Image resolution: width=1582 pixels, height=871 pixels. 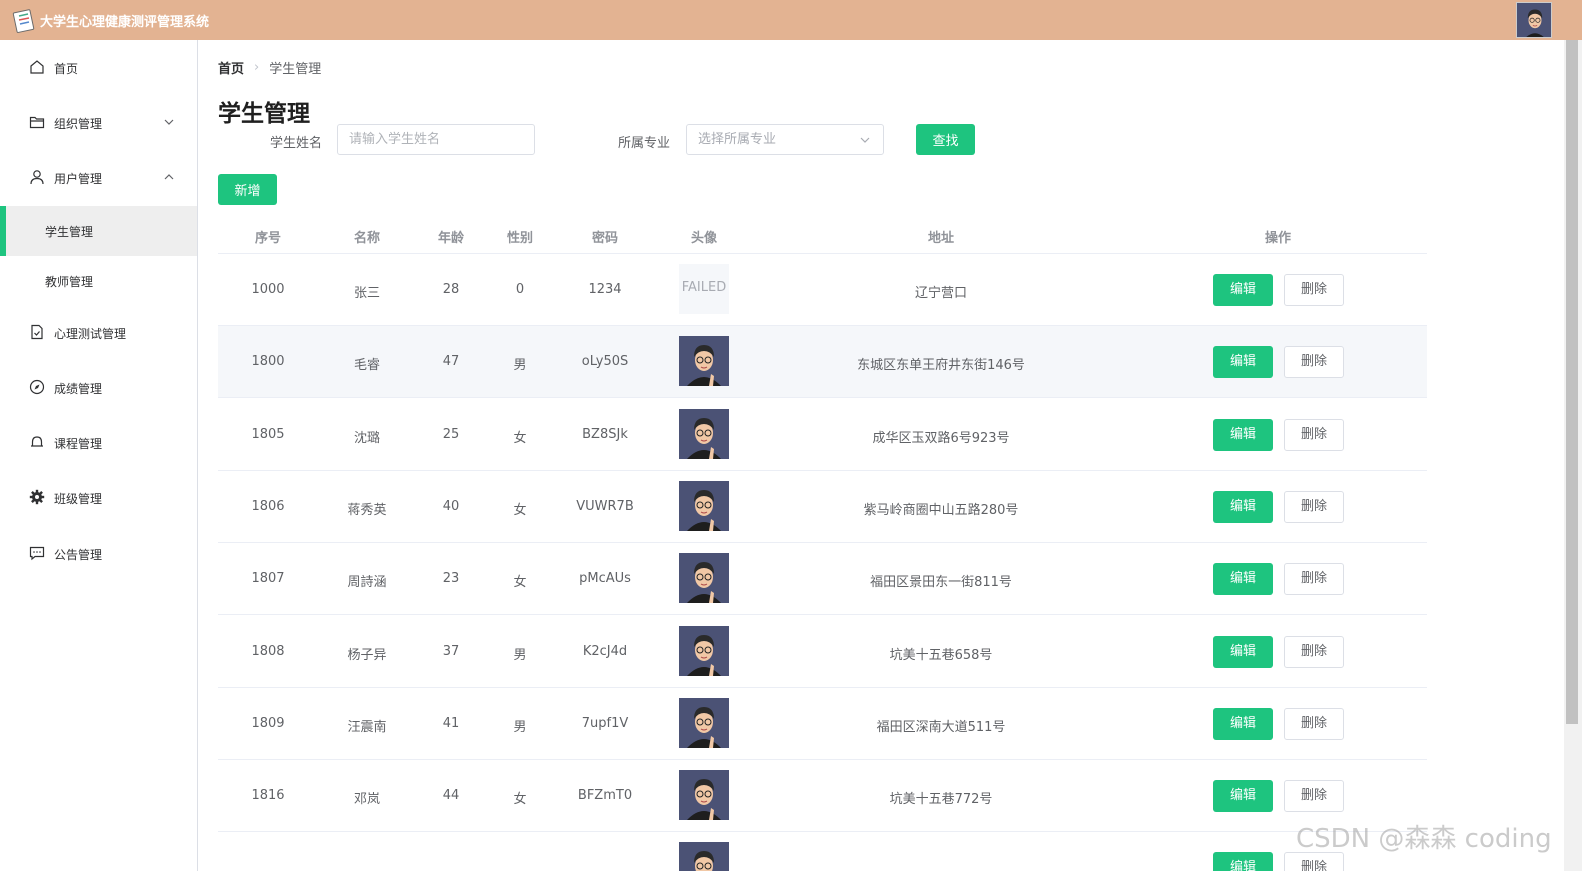 What do you see at coordinates (98, 442) in the screenshot?
I see `sidebar-item-courses: 课程管理` at bounding box center [98, 442].